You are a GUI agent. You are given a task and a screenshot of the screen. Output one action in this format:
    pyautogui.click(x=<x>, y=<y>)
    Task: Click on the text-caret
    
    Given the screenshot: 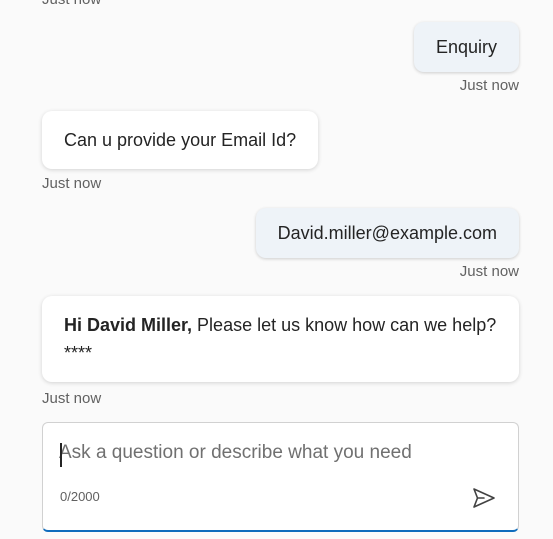 What is the action you would take?
    pyautogui.click(x=61, y=455)
    